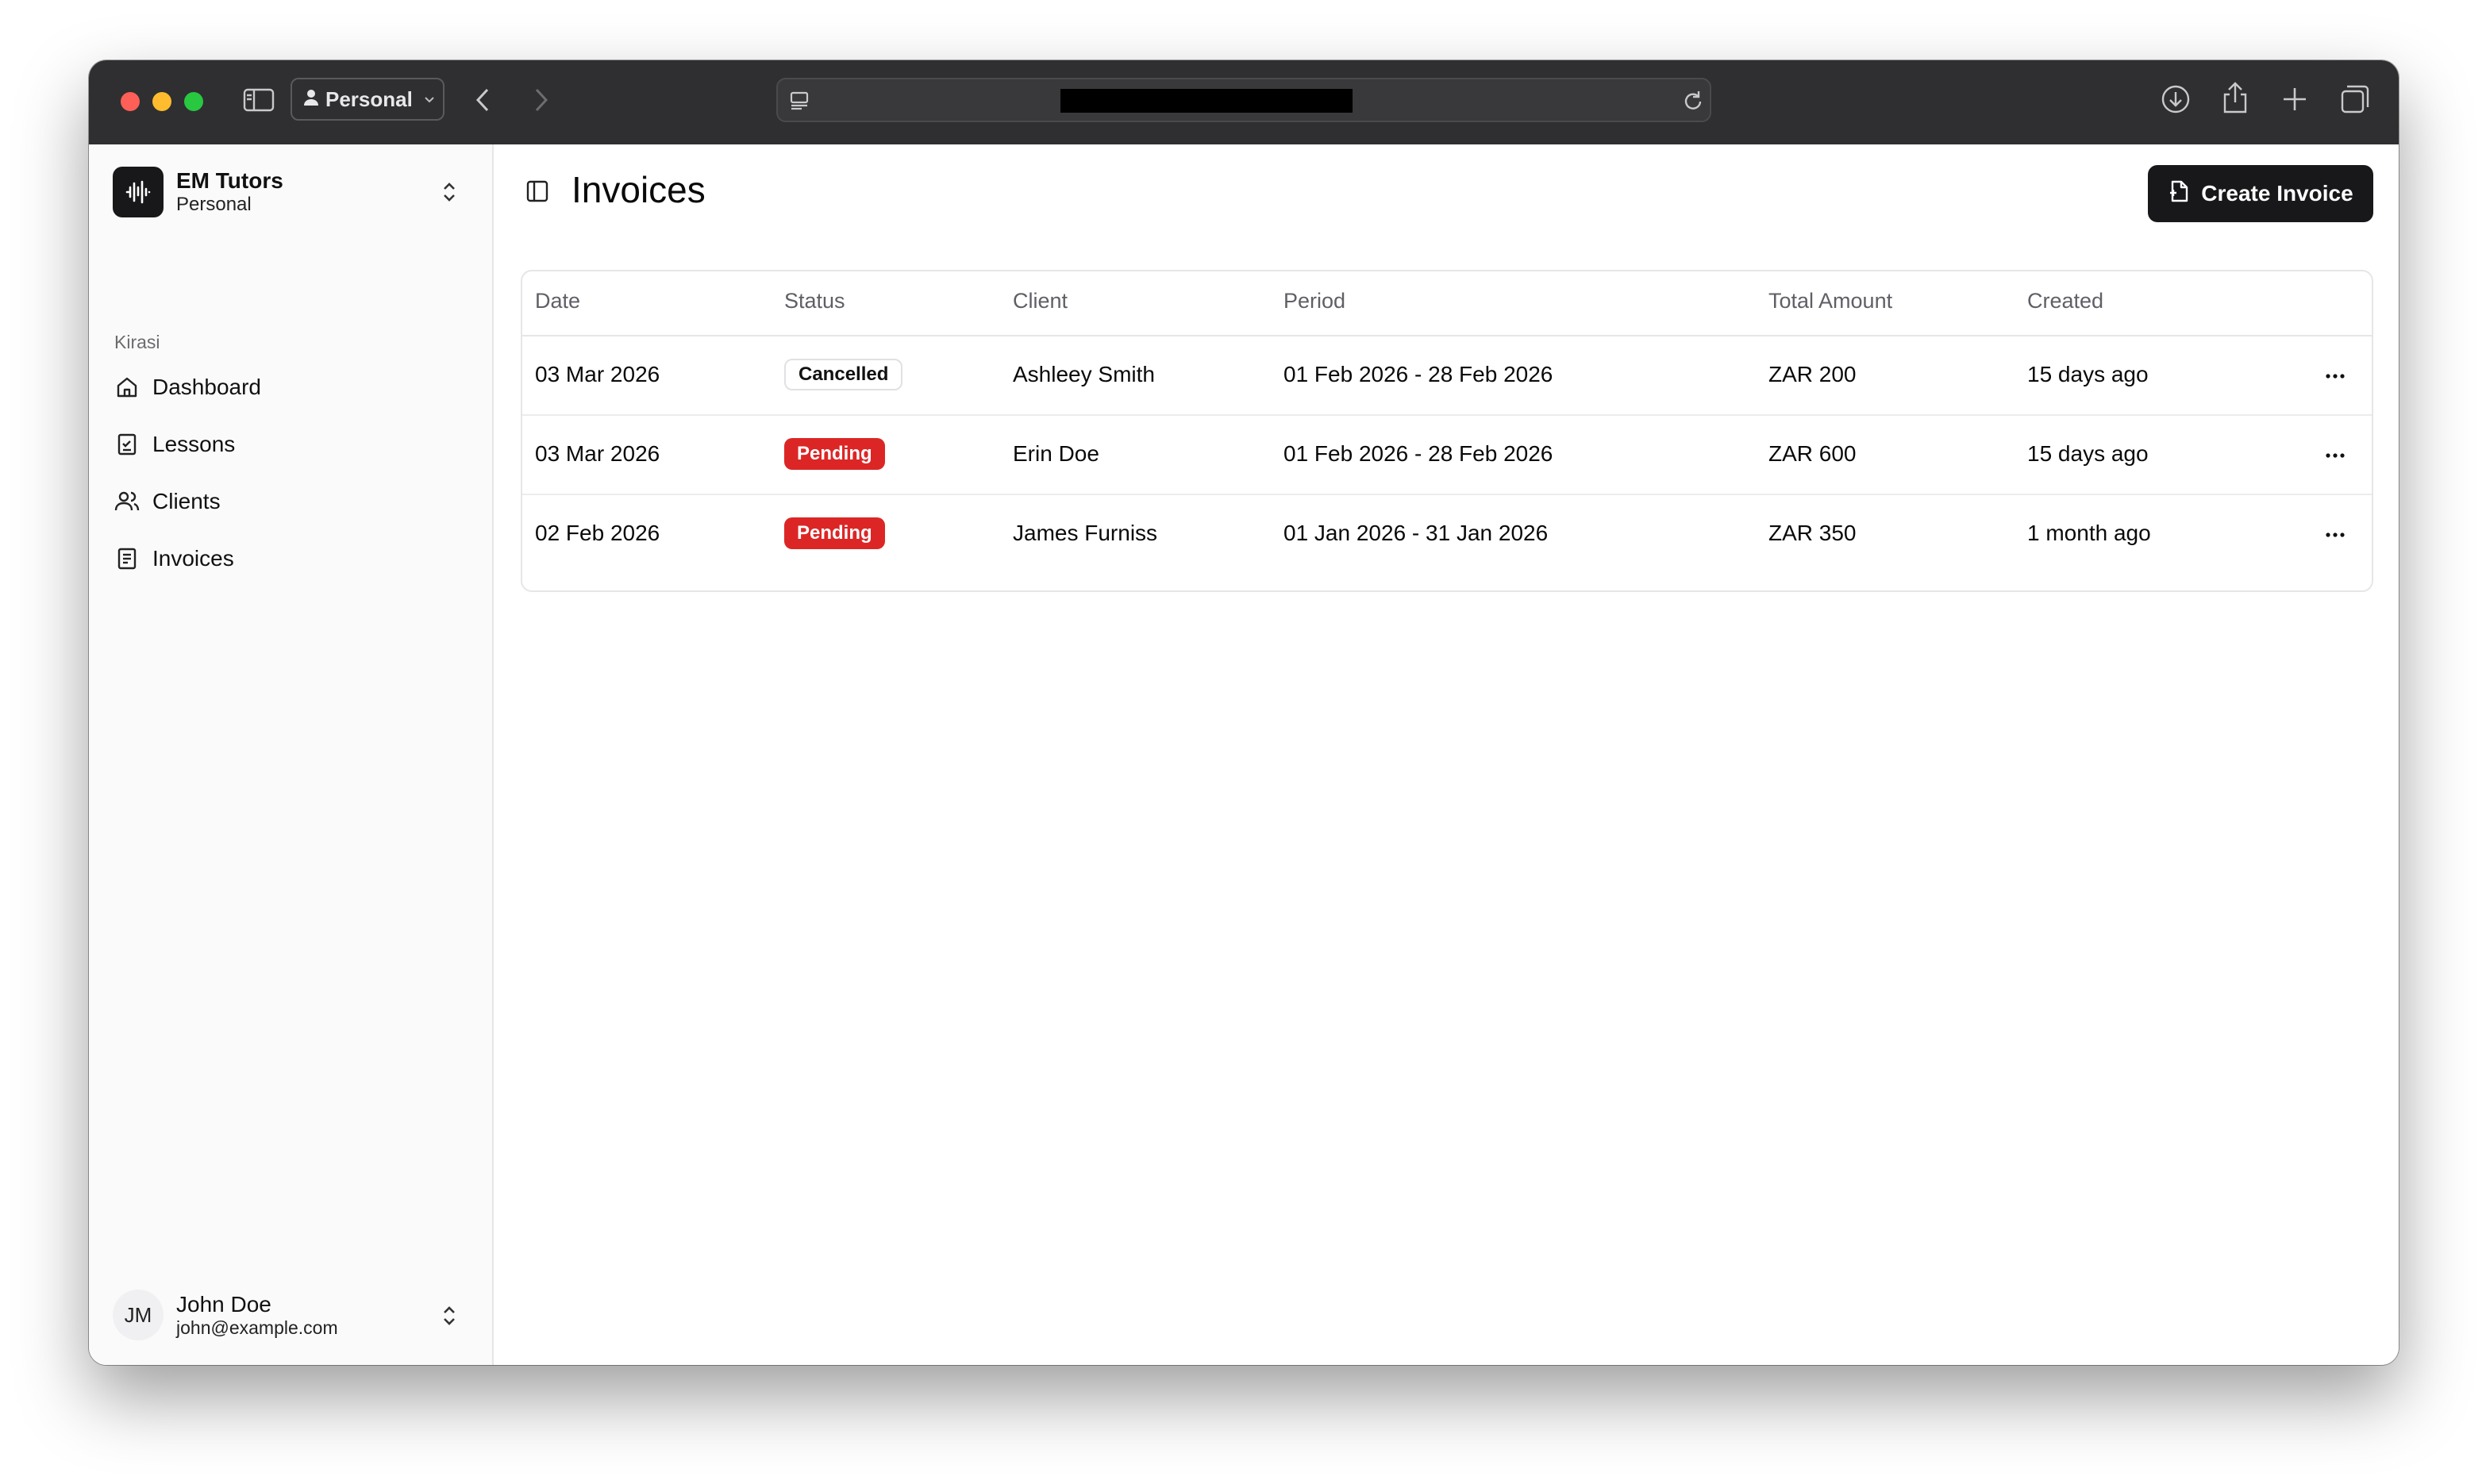  What do you see at coordinates (1813, 533) in the screenshot?
I see `cell-total-amount: ZAR 350` at bounding box center [1813, 533].